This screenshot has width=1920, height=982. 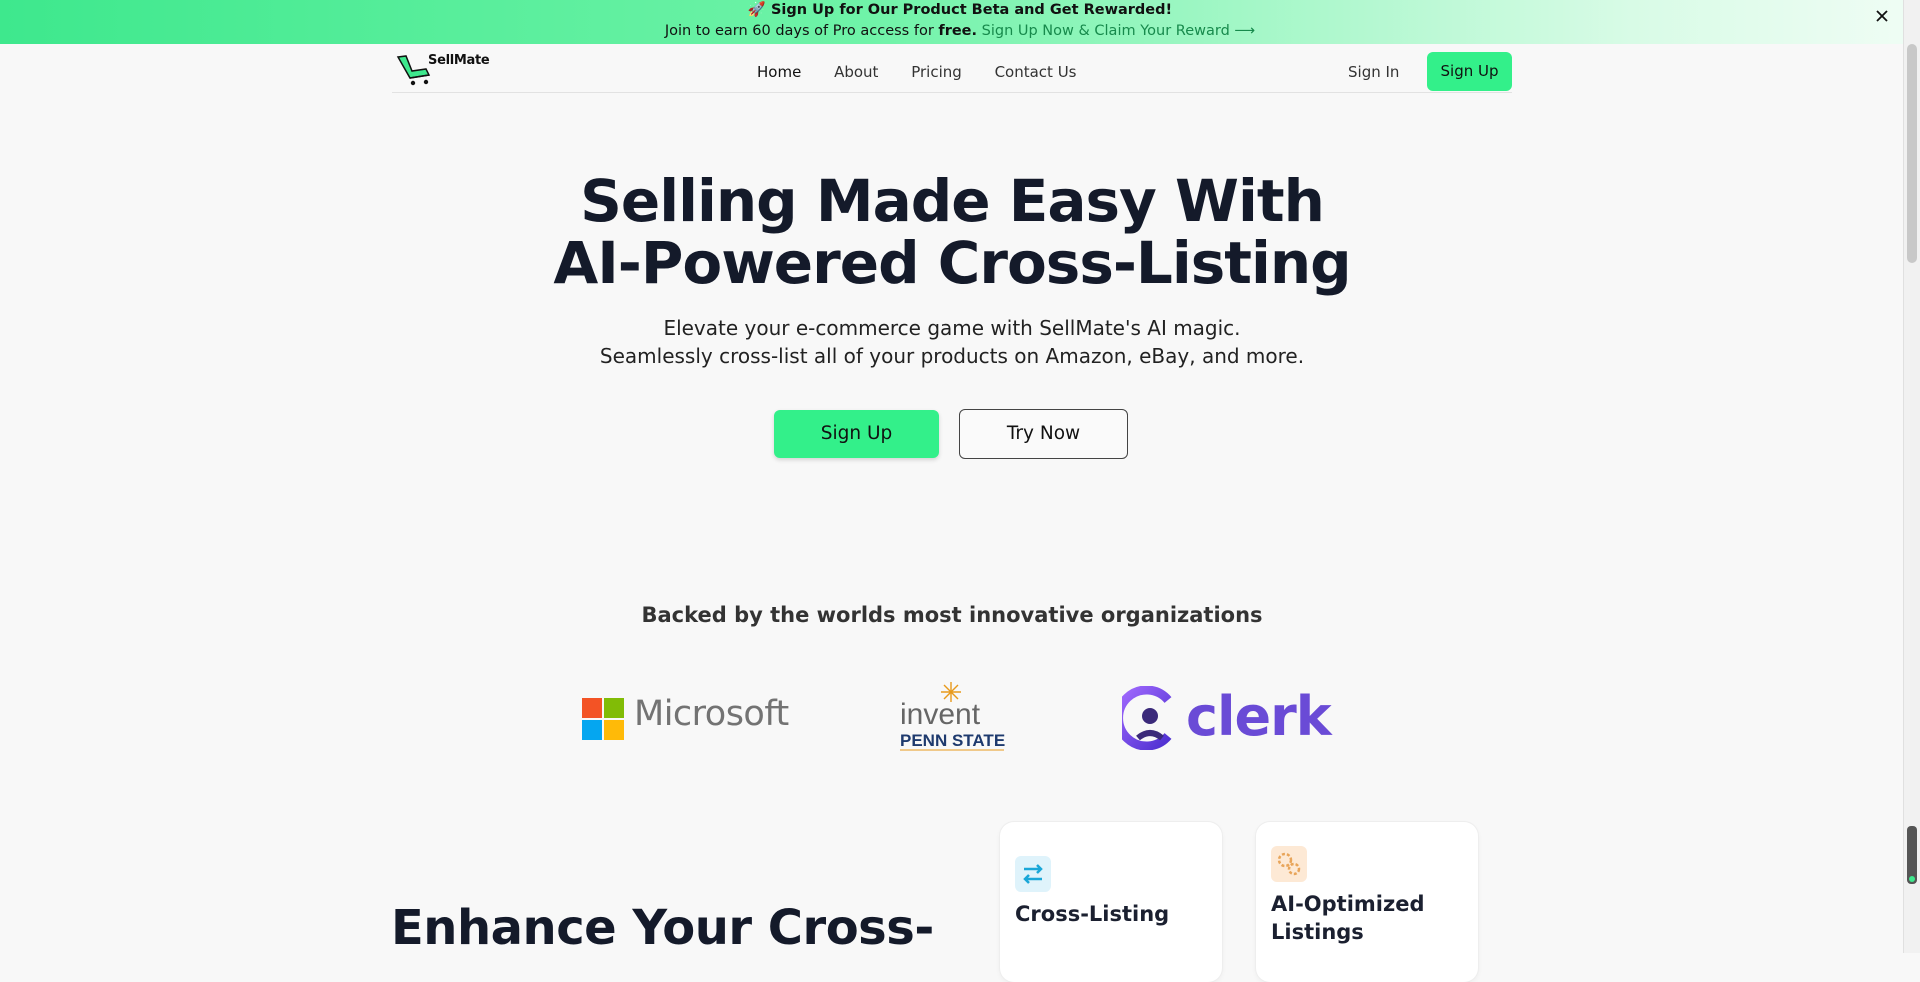 I want to click on nav-about: About, so click(x=856, y=72).